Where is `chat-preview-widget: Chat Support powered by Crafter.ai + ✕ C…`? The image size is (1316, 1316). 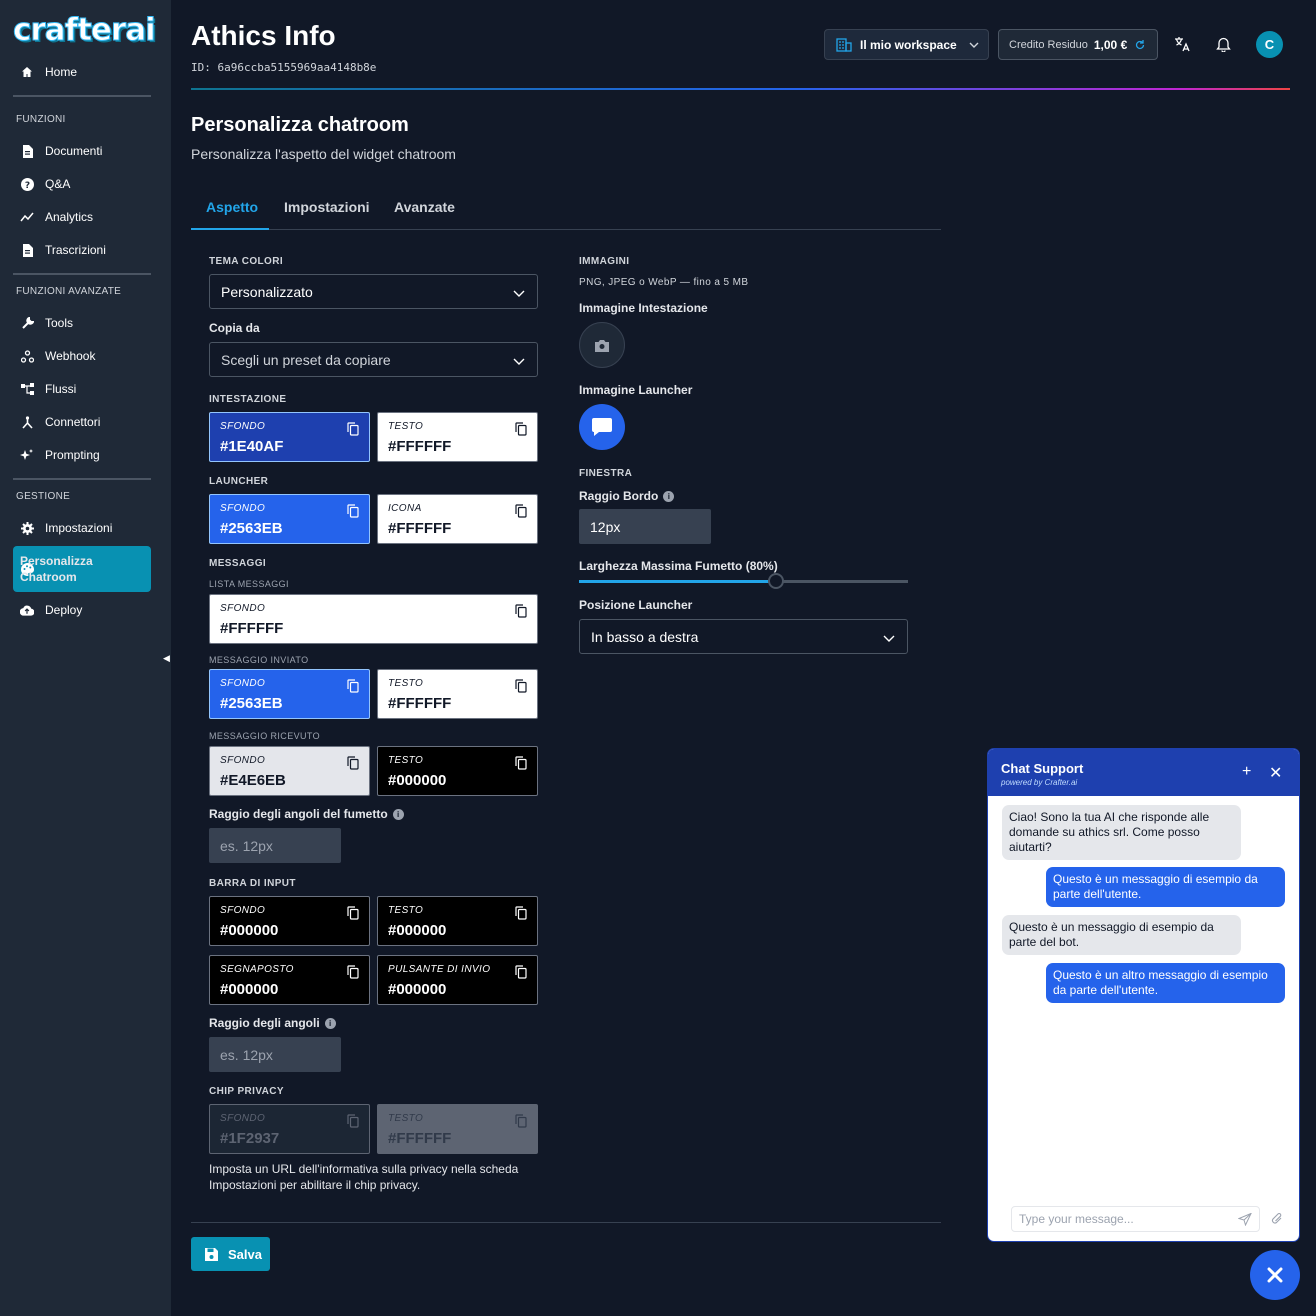
chat-preview-widget: Chat Support powered by Crafter.ai + ✕ C… is located at coordinates (1143, 995).